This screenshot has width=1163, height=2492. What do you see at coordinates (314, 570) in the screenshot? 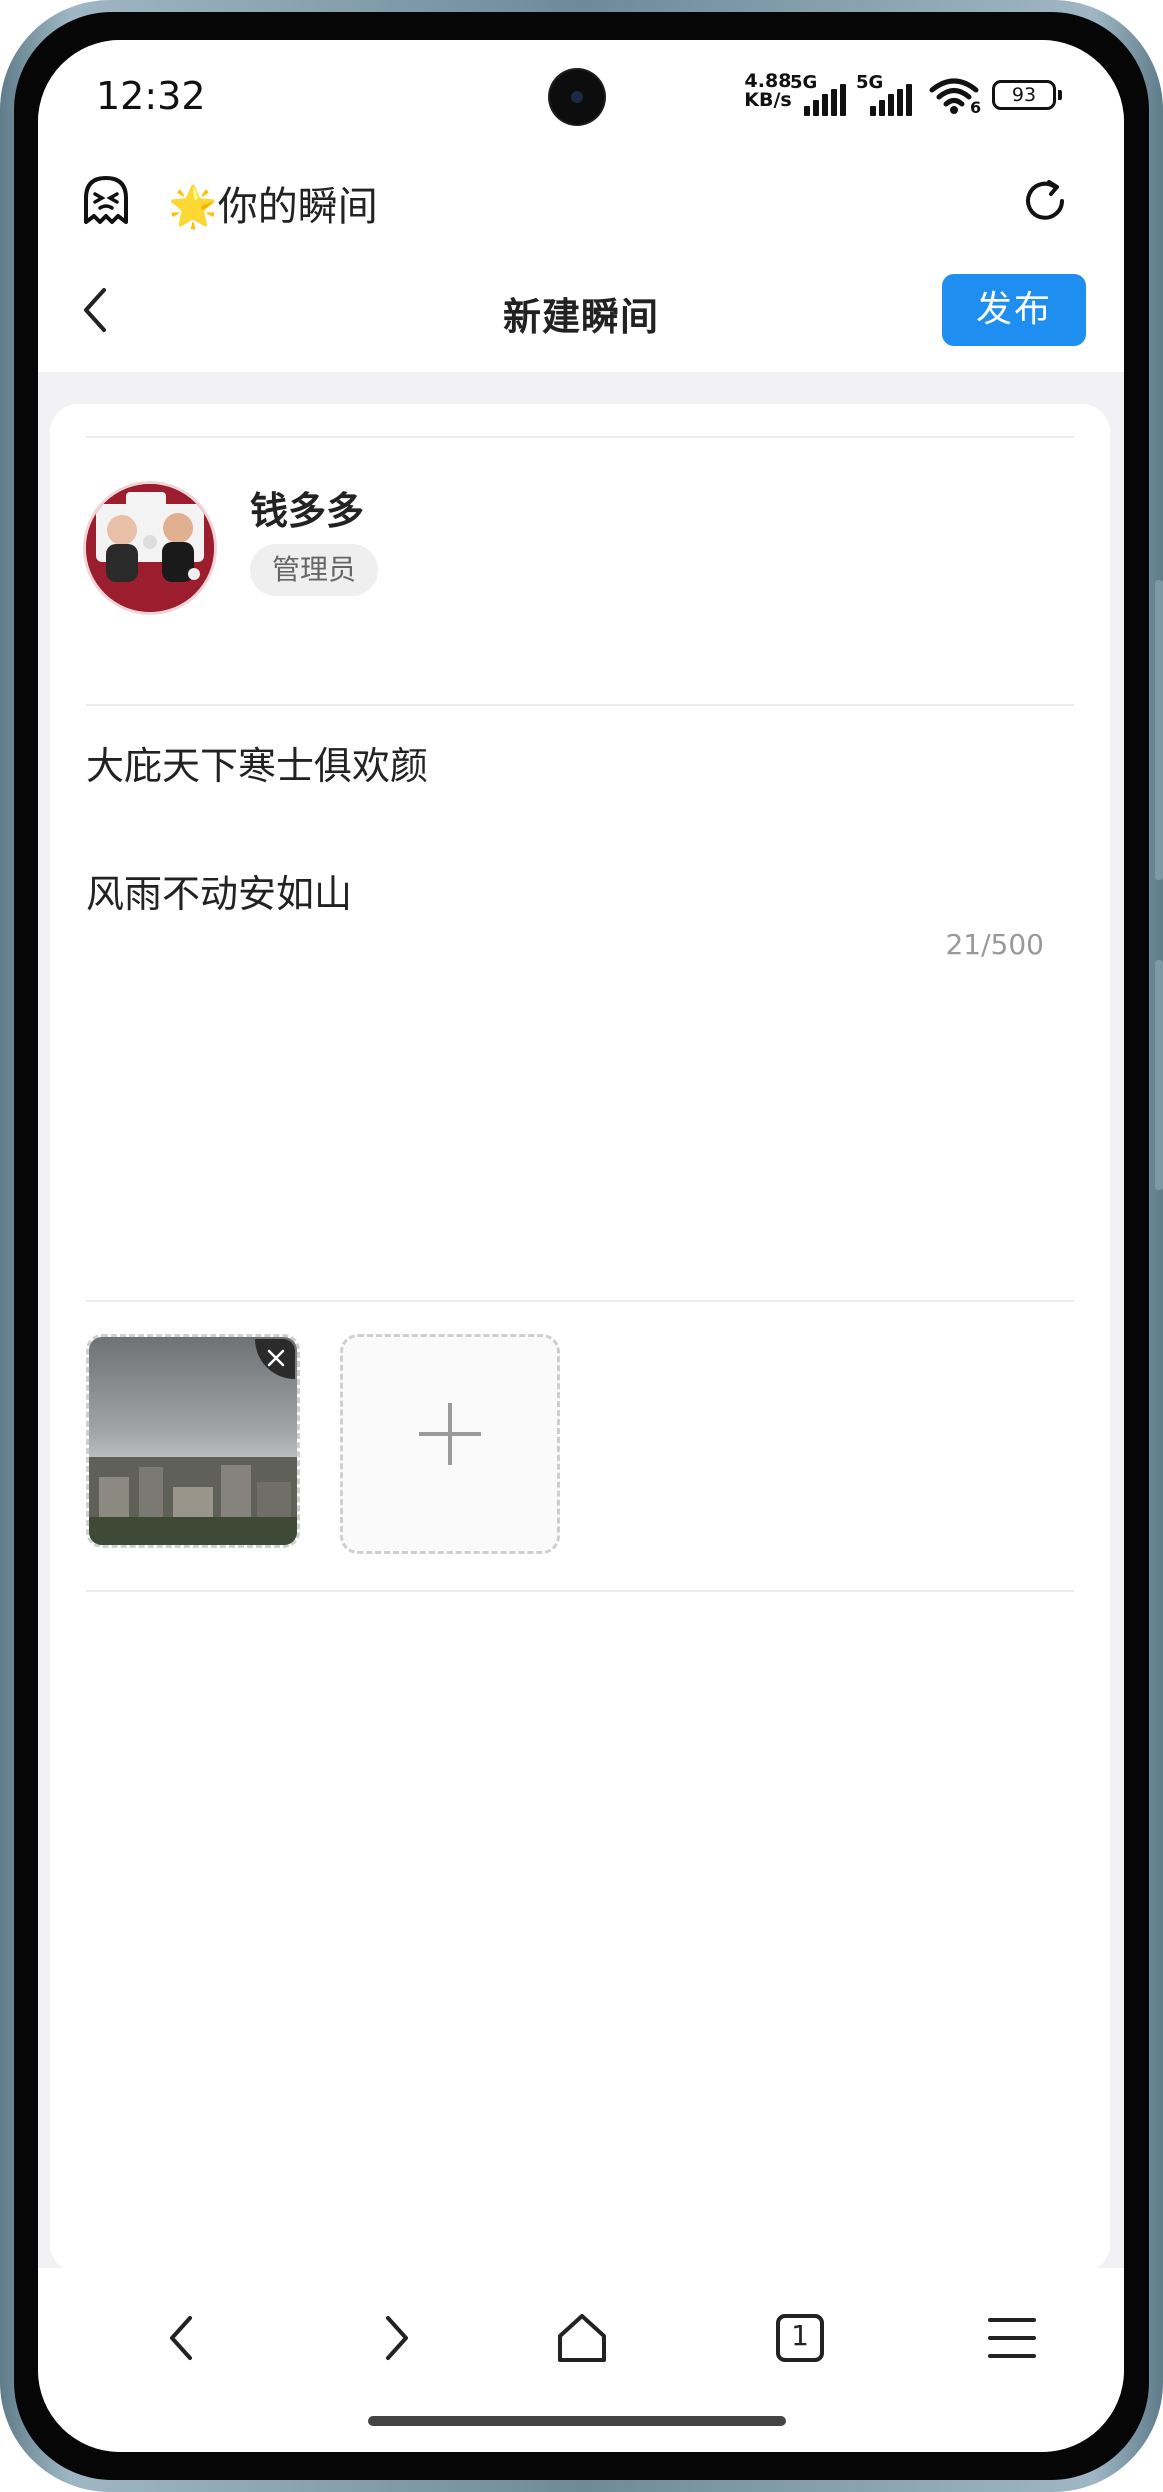
I see `role-badge: 管理员` at bounding box center [314, 570].